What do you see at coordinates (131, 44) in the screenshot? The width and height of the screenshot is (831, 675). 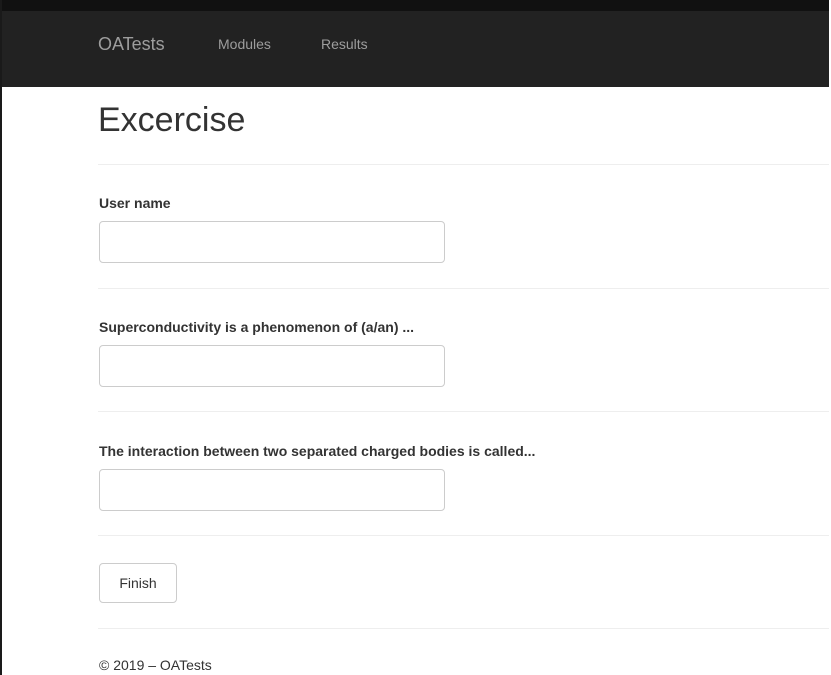 I see `navbar-brand-link: OATests` at bounding box center [131, 44].